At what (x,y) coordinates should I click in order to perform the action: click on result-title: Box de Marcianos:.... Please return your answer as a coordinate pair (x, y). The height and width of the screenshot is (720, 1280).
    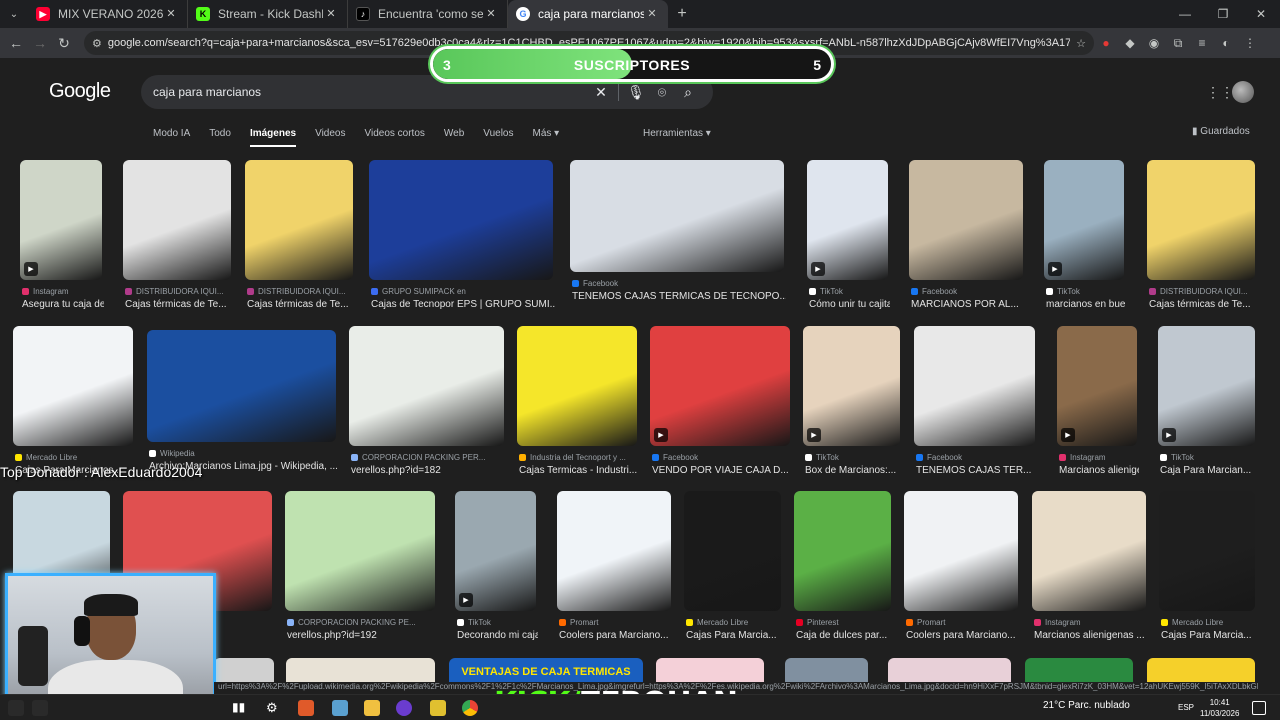
    Looking at the image, I should click on (853, 470).